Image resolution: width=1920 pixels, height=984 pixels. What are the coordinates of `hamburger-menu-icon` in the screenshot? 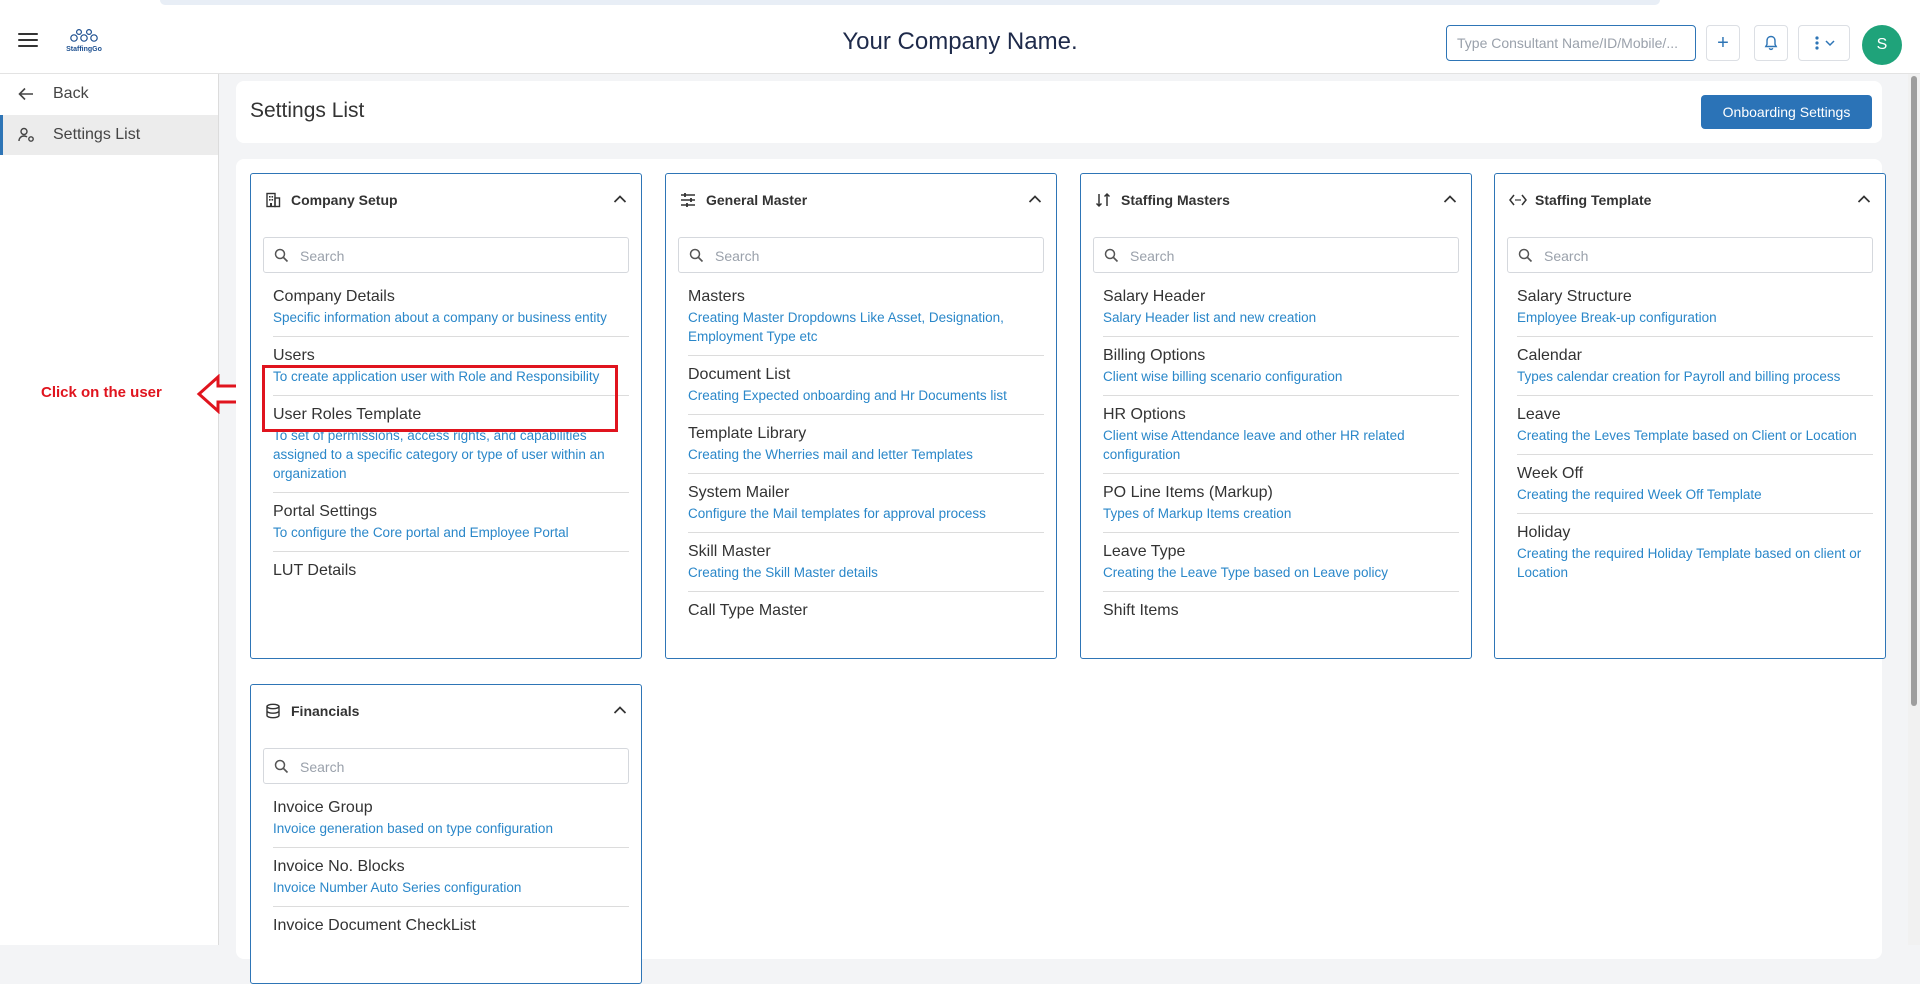 It's located at (28, 41).